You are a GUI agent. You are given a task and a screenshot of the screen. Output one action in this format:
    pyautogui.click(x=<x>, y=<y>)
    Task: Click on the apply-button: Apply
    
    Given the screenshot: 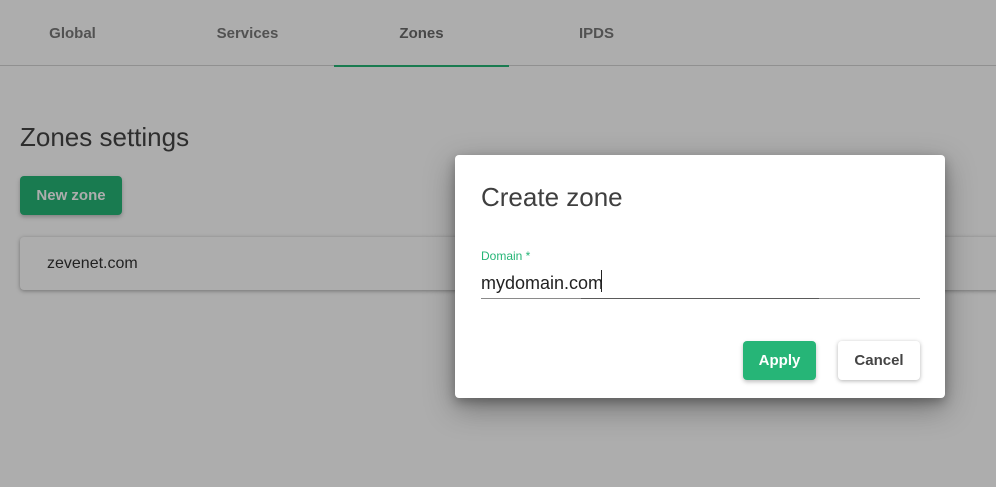 What is the action you would take?
    pyautogui.click(x=779, y=360)
    